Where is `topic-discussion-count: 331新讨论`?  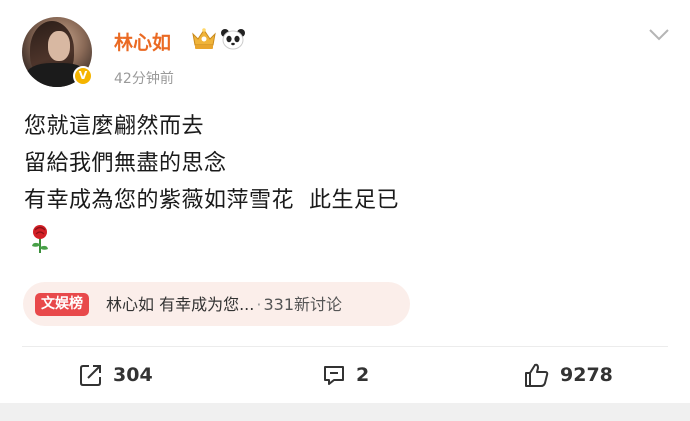 topic-discussion-count: 331新讨论 is located at coordinates (302, 304).